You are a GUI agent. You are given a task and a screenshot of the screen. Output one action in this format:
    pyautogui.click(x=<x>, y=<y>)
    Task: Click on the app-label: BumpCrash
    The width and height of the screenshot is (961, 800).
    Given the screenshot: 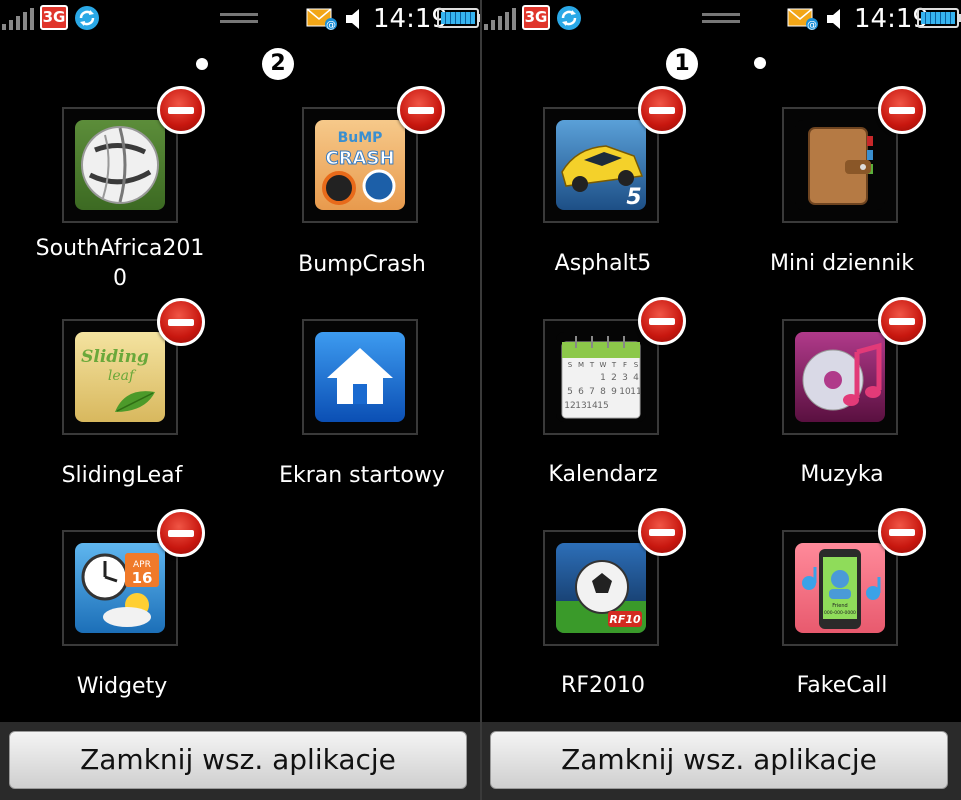 What is the action you would take?
    pyautogui.click(x=362, y=264)
    